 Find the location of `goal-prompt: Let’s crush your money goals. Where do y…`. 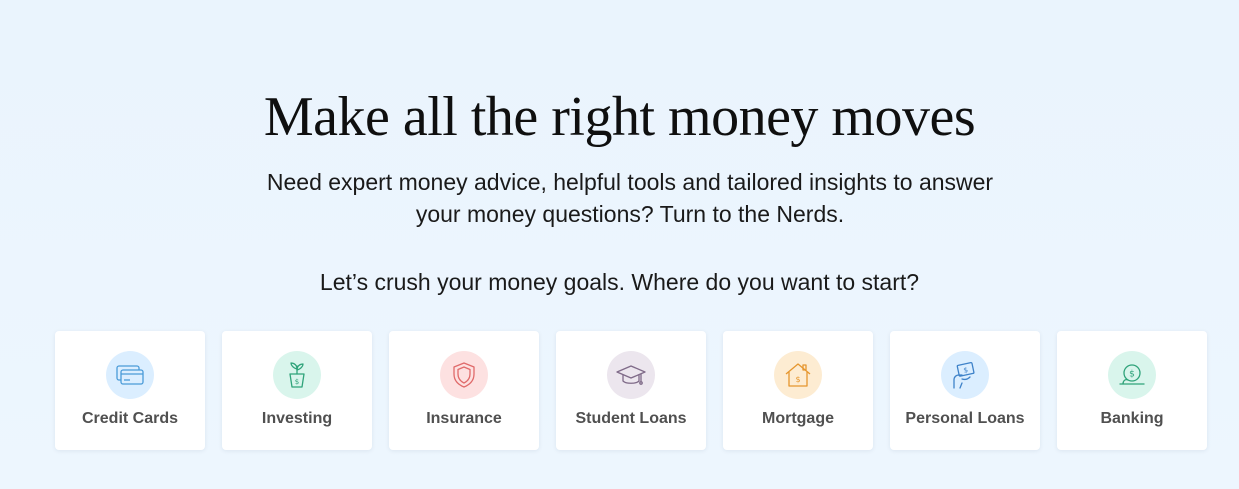

goal-prompt: Let’s crush your money goals. Where do y… is located at coordinates (619, 282).